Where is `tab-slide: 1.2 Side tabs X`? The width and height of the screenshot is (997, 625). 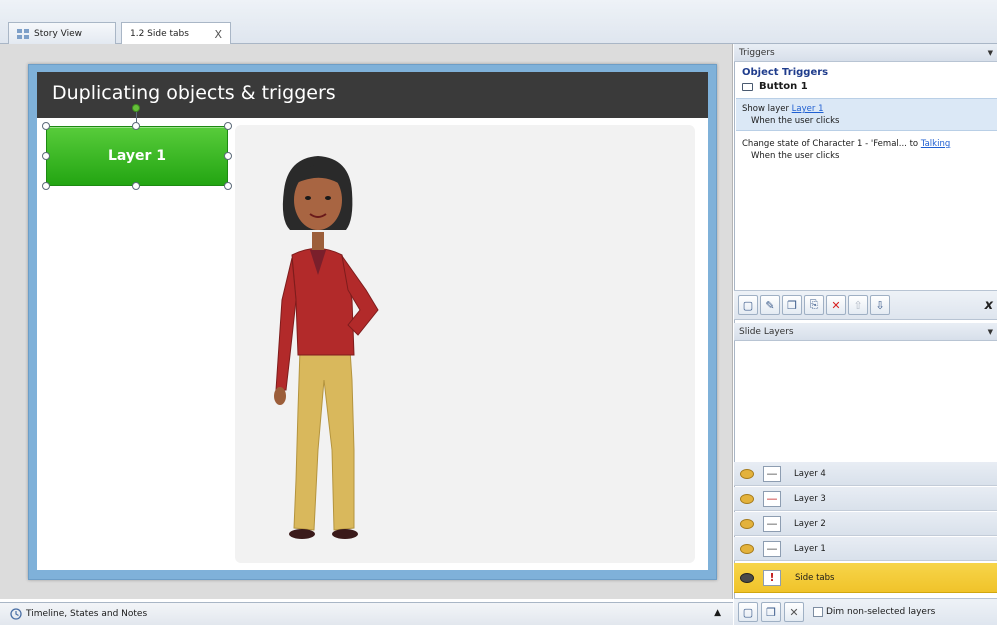
tab-slide: 1.2 Side tabs X is located at coordinates (176, 33).